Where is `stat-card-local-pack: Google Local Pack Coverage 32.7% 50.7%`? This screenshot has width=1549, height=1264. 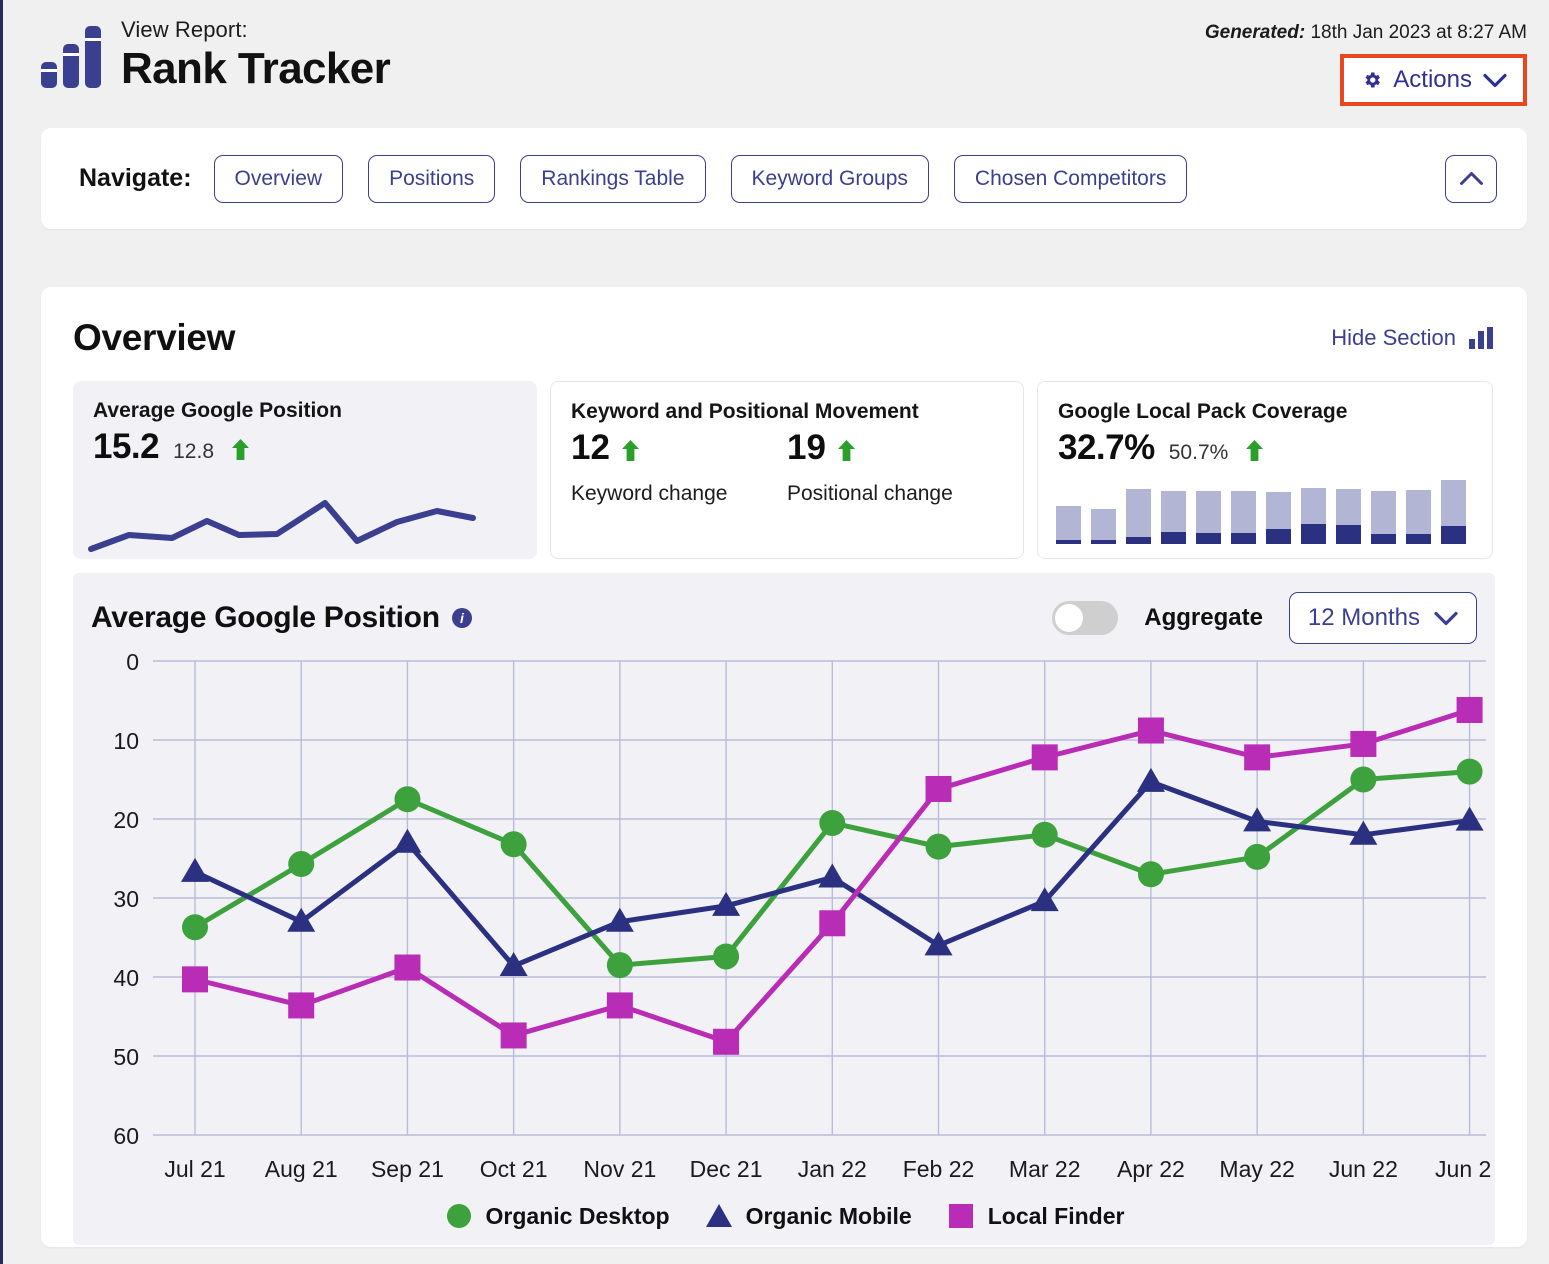 stat-card-local-pack: Google Local Pack Coverage 32.7% 50.7% is located at coordinates (1265, 470).